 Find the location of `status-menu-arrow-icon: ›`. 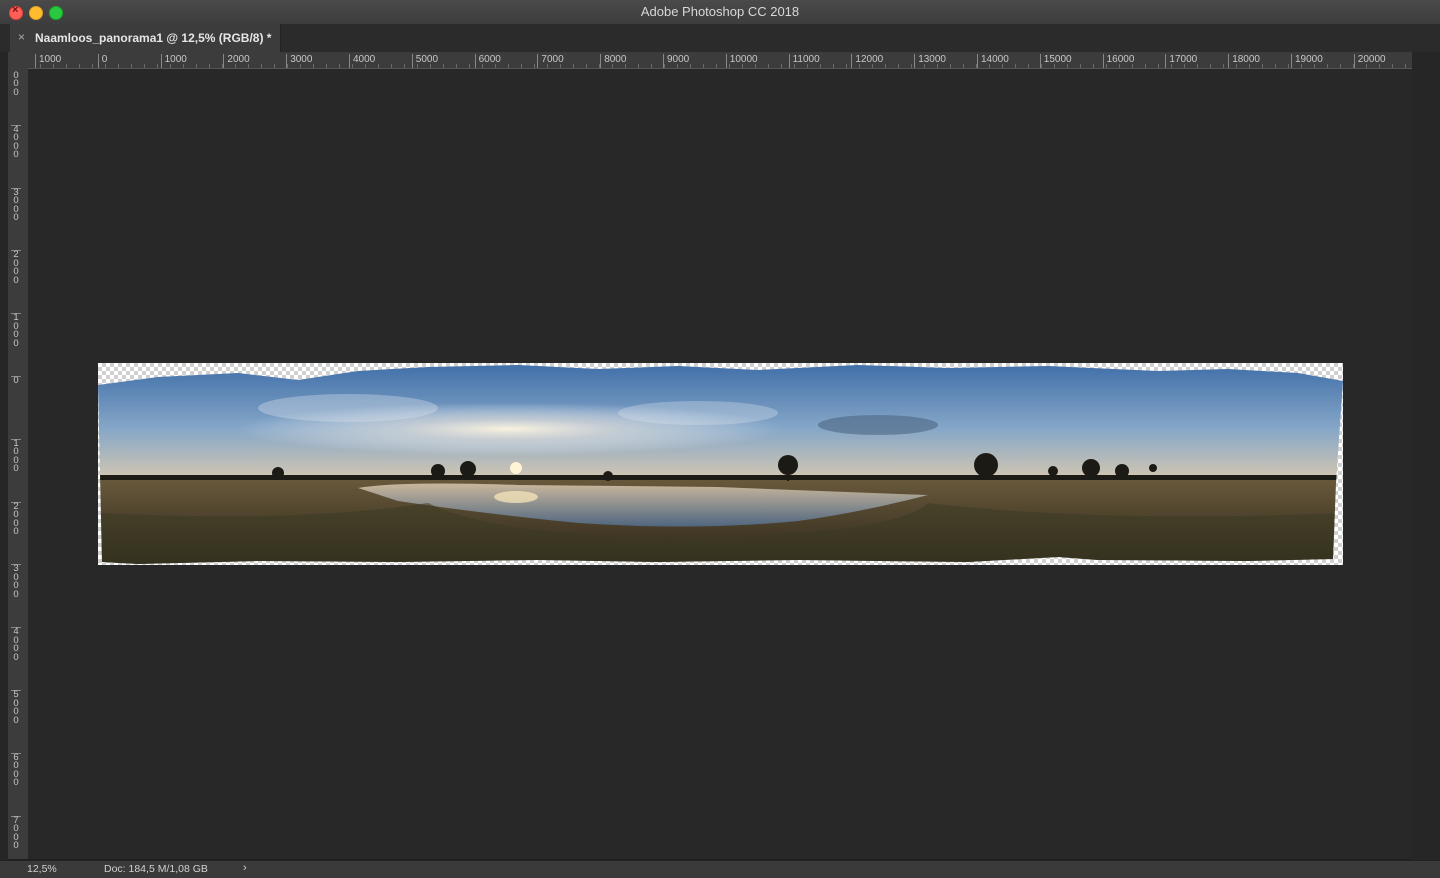

status-menu-arrow-icon: › is located at coordinates (245, 868).